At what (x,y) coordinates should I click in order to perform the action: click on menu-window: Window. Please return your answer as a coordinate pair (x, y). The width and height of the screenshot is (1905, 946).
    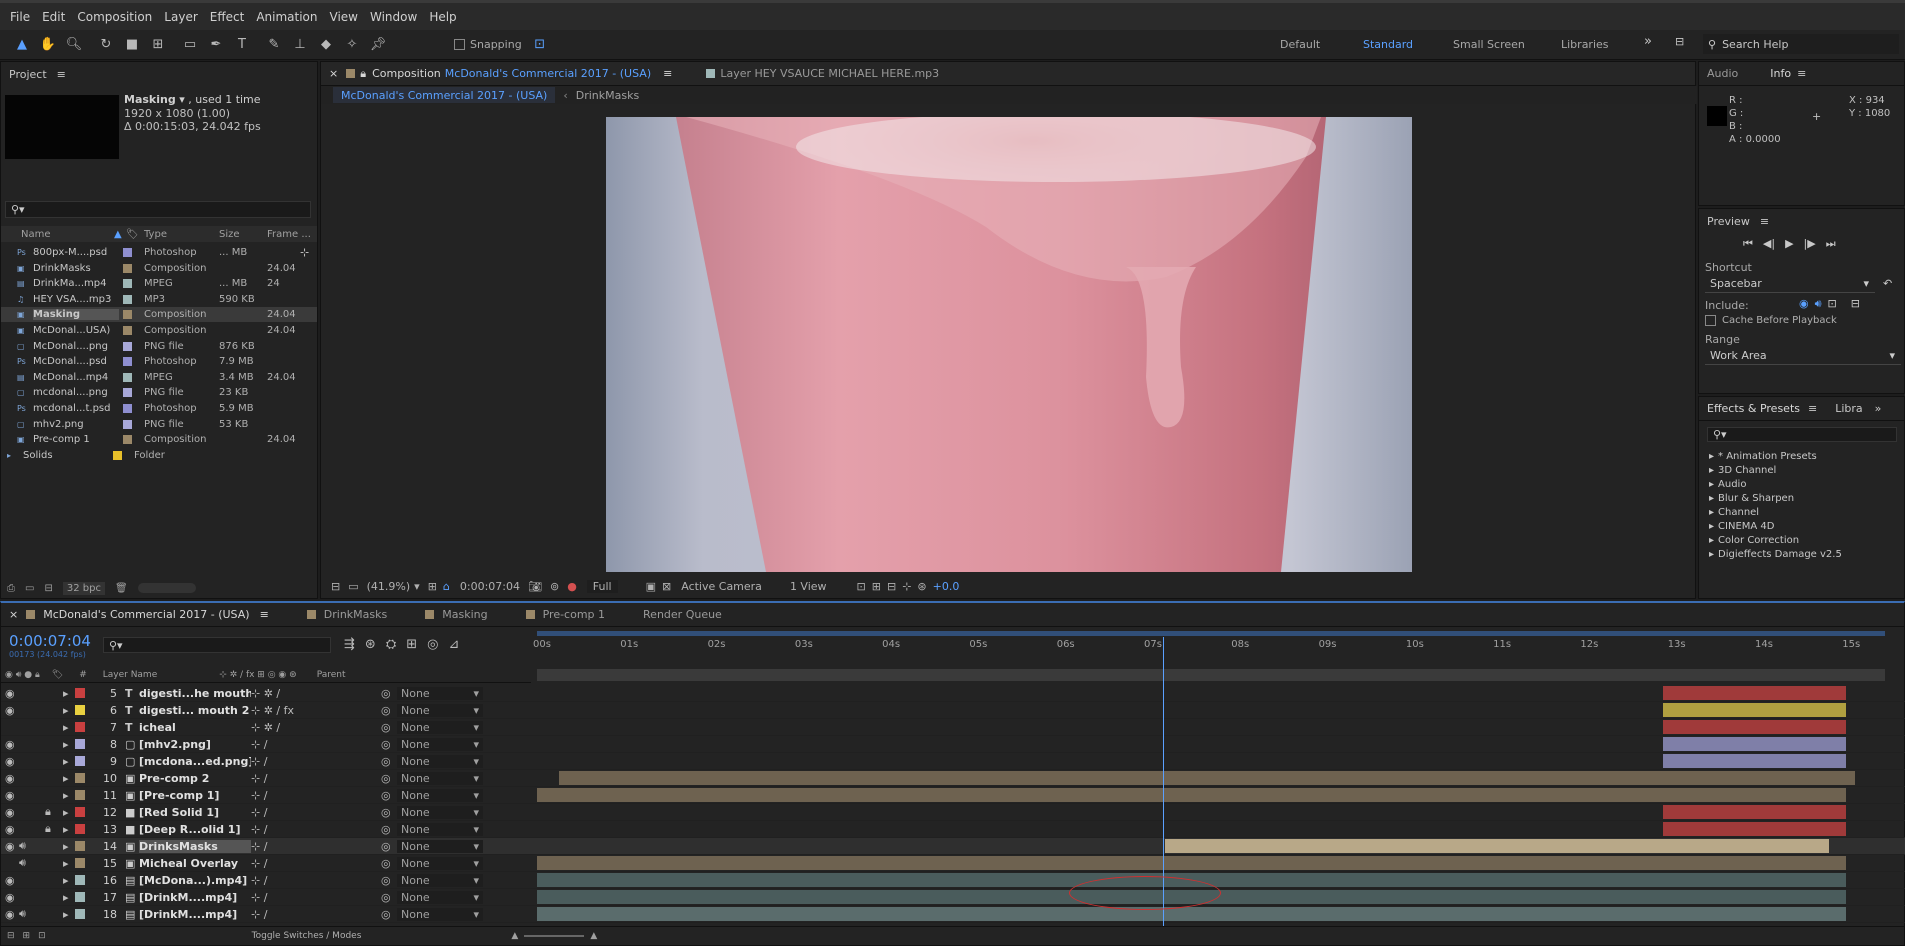
    Looking at the image, I should click on (393, 17).